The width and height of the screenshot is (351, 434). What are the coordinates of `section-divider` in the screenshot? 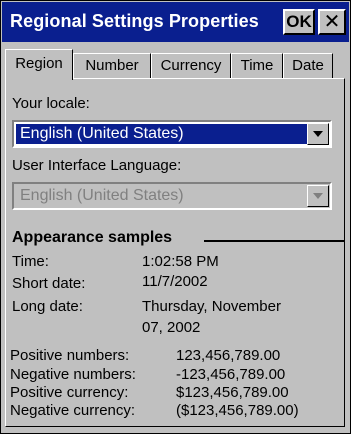 It's located at (274, 241).